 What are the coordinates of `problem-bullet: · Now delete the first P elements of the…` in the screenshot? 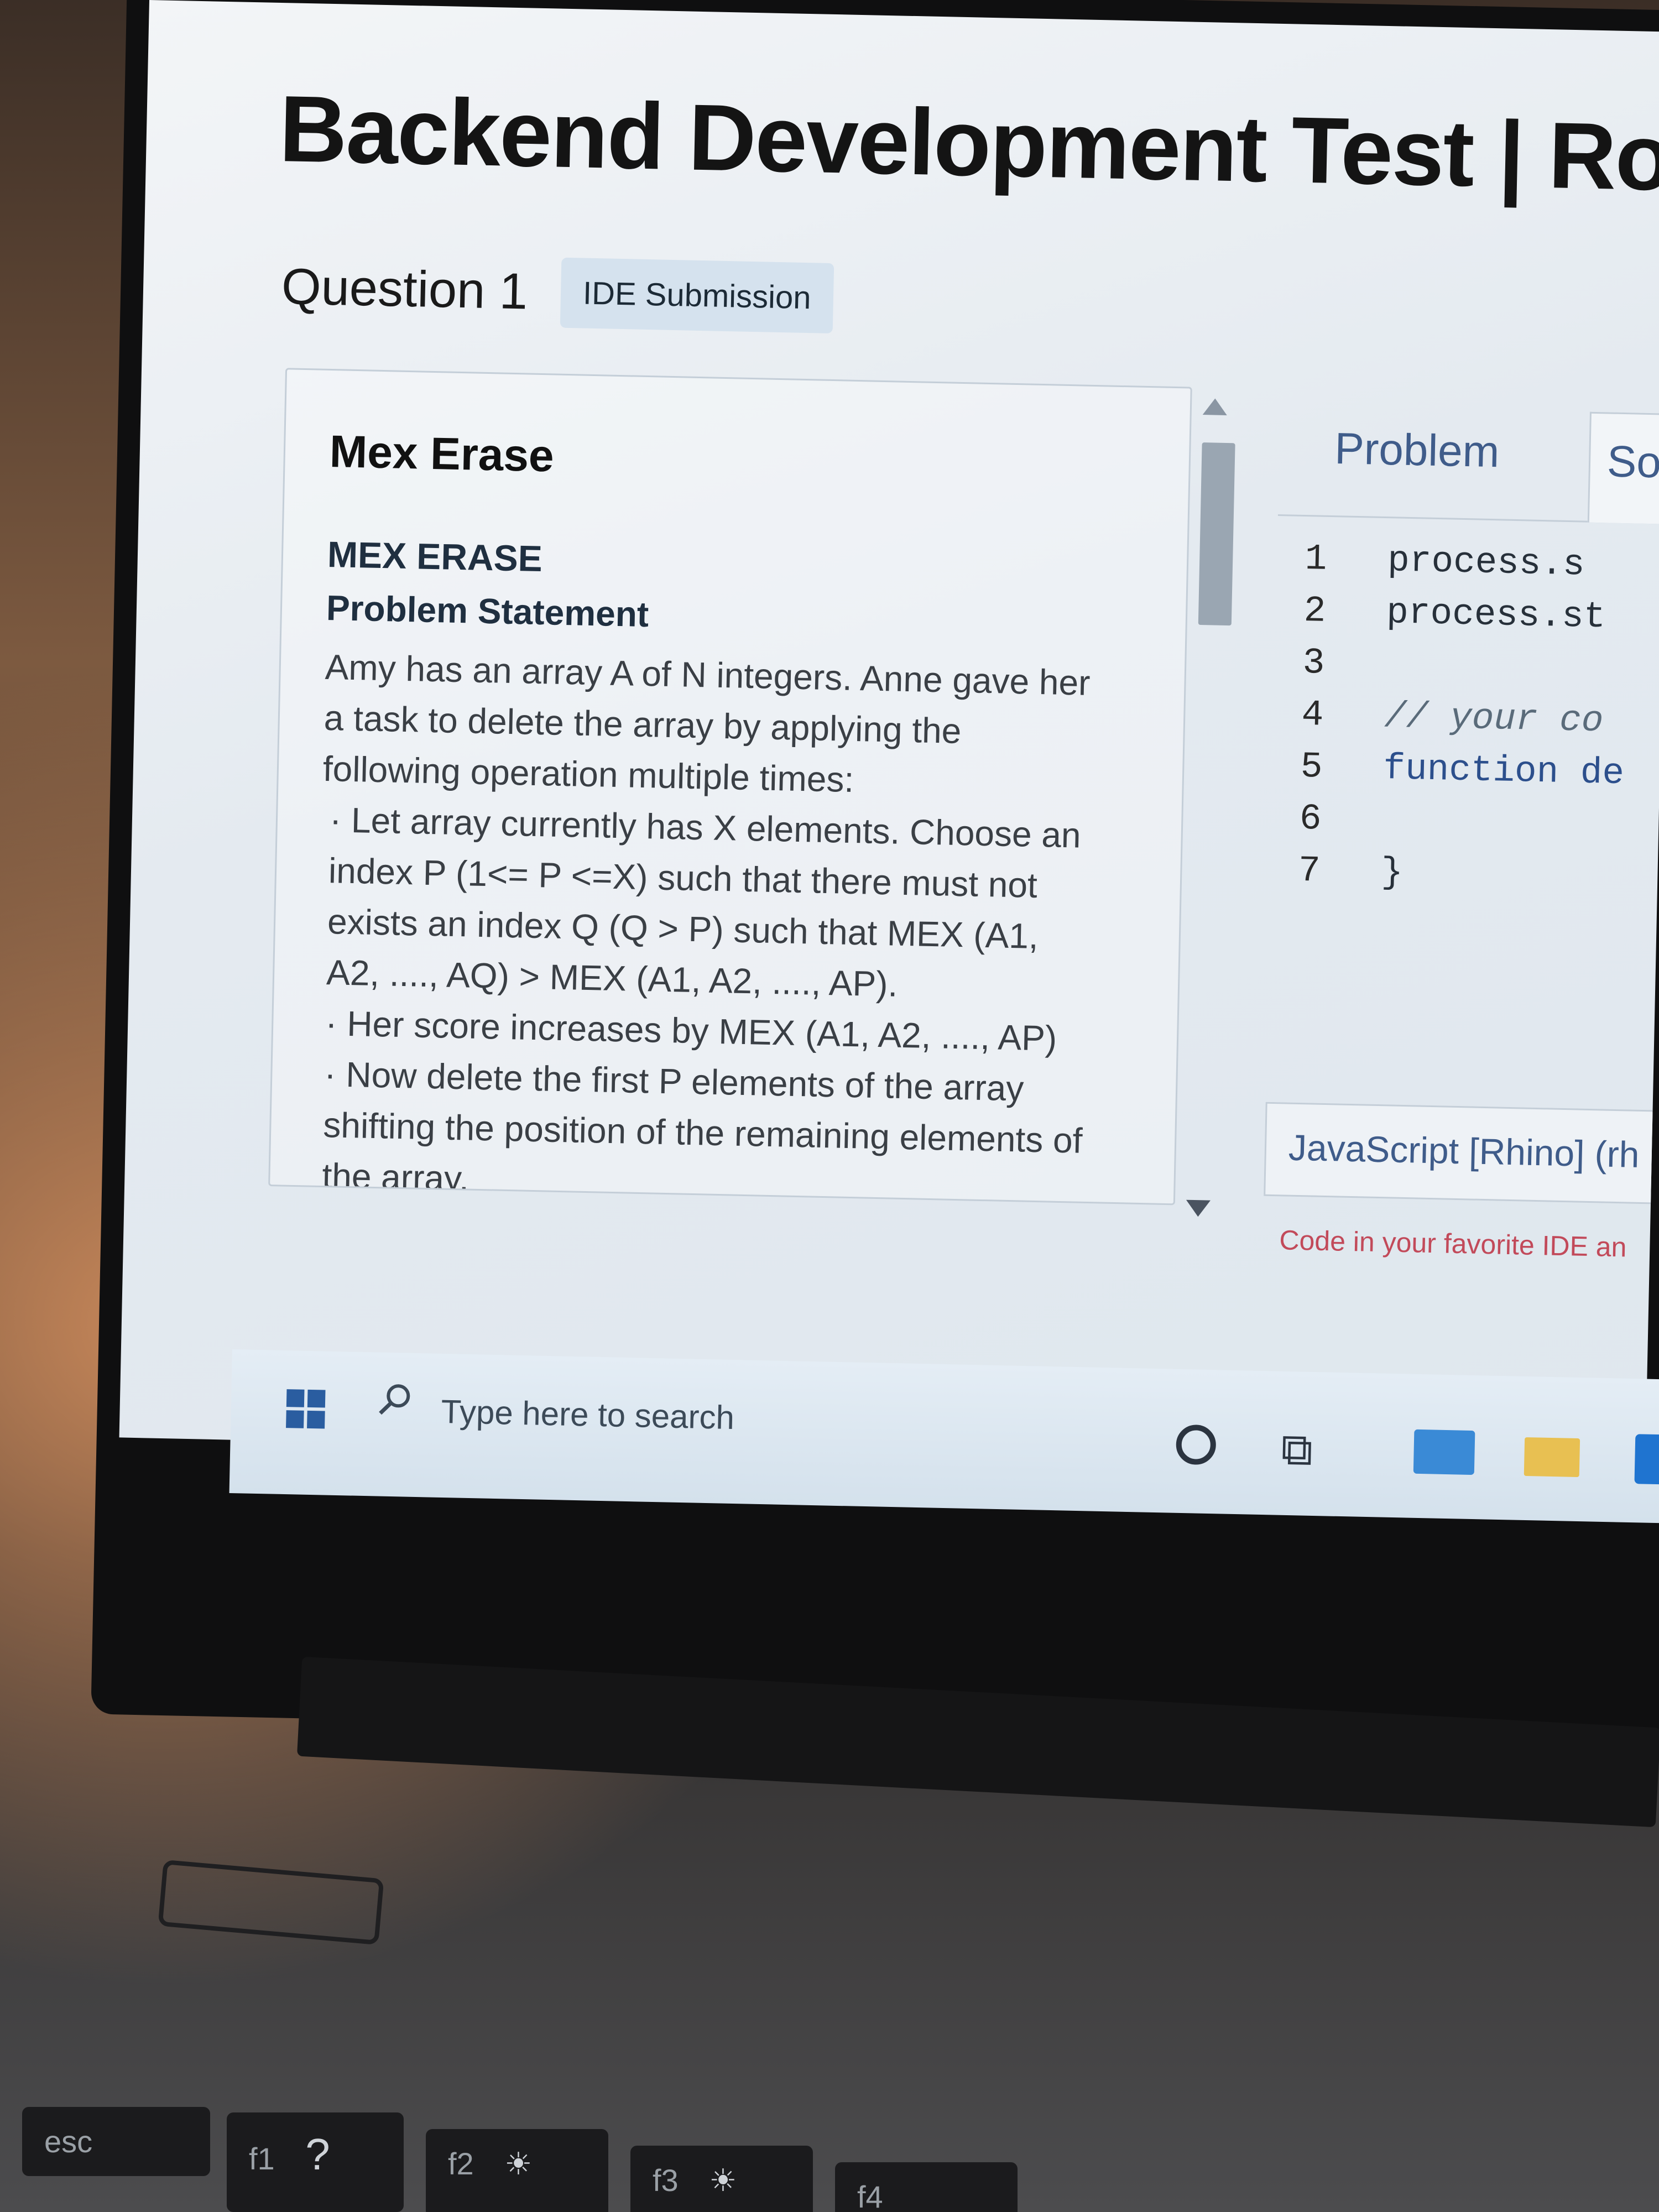 It's located at (702, 1127).